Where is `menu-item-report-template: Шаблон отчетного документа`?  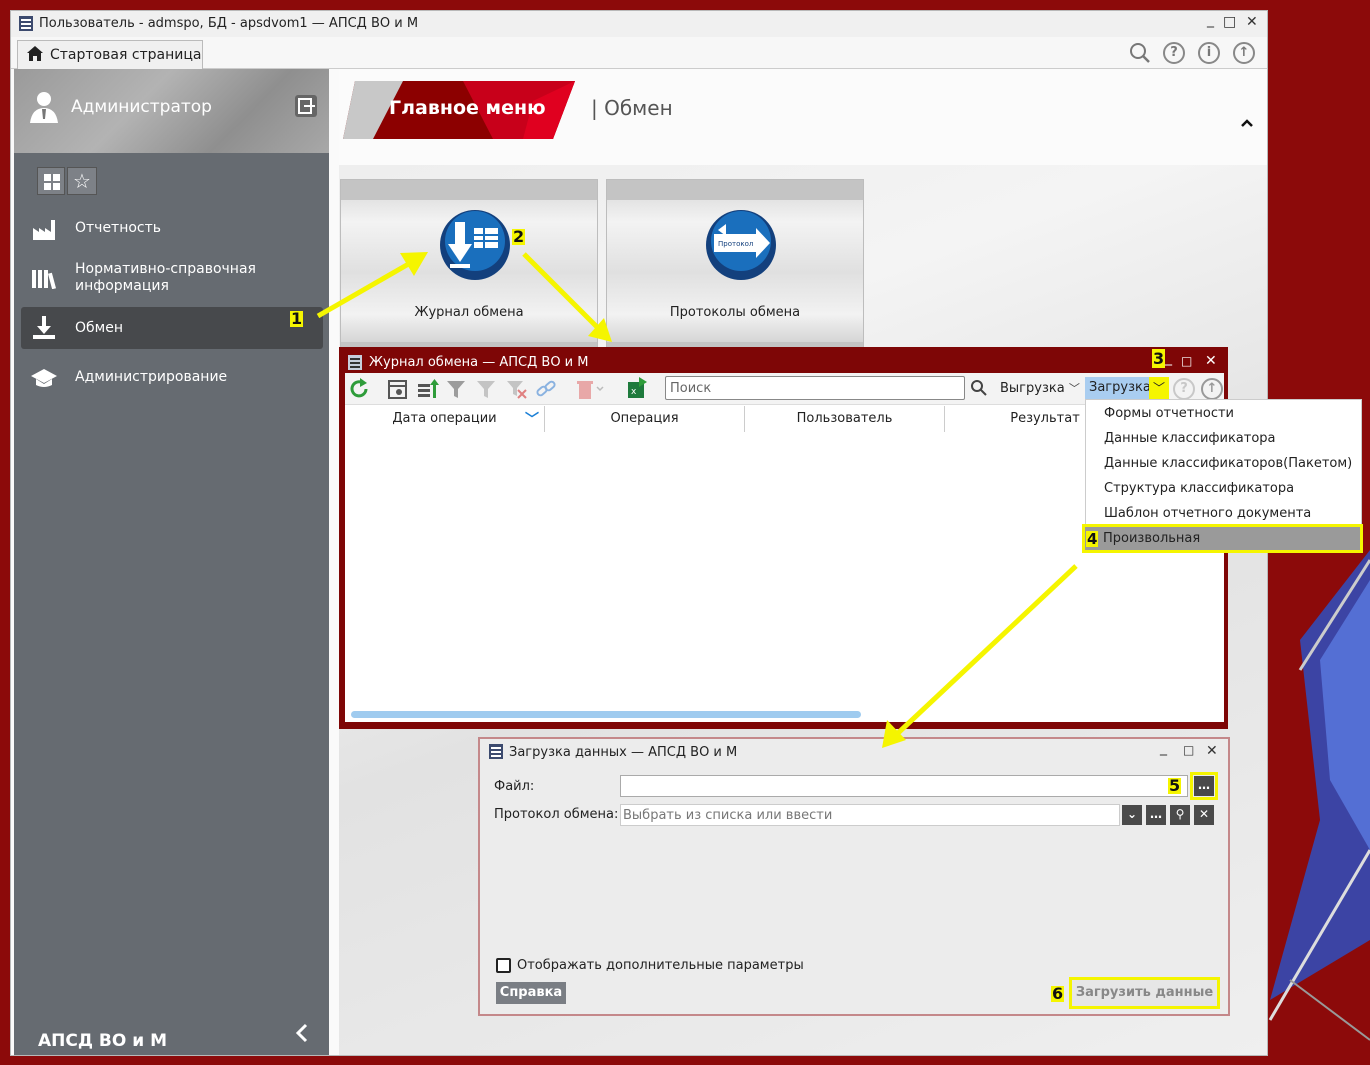 menu-item-report-template: Шаблон отчетного документа is located at coordinates (1223, 513).